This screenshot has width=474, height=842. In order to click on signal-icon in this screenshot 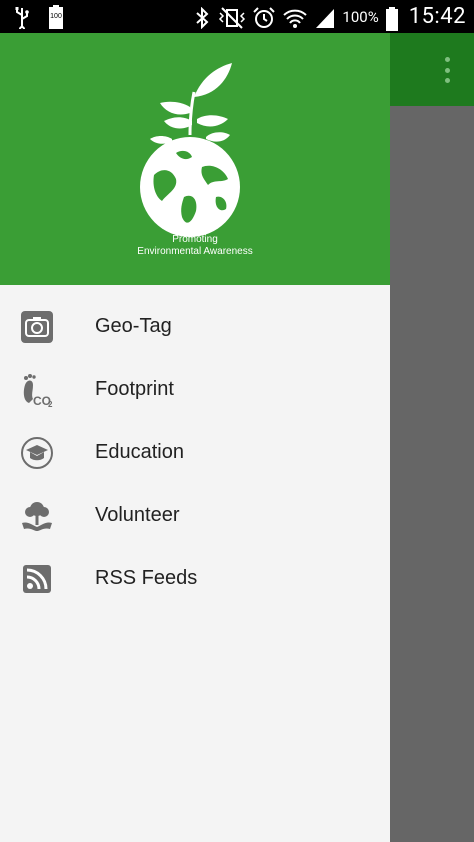, I will do `click(325, 17)`.